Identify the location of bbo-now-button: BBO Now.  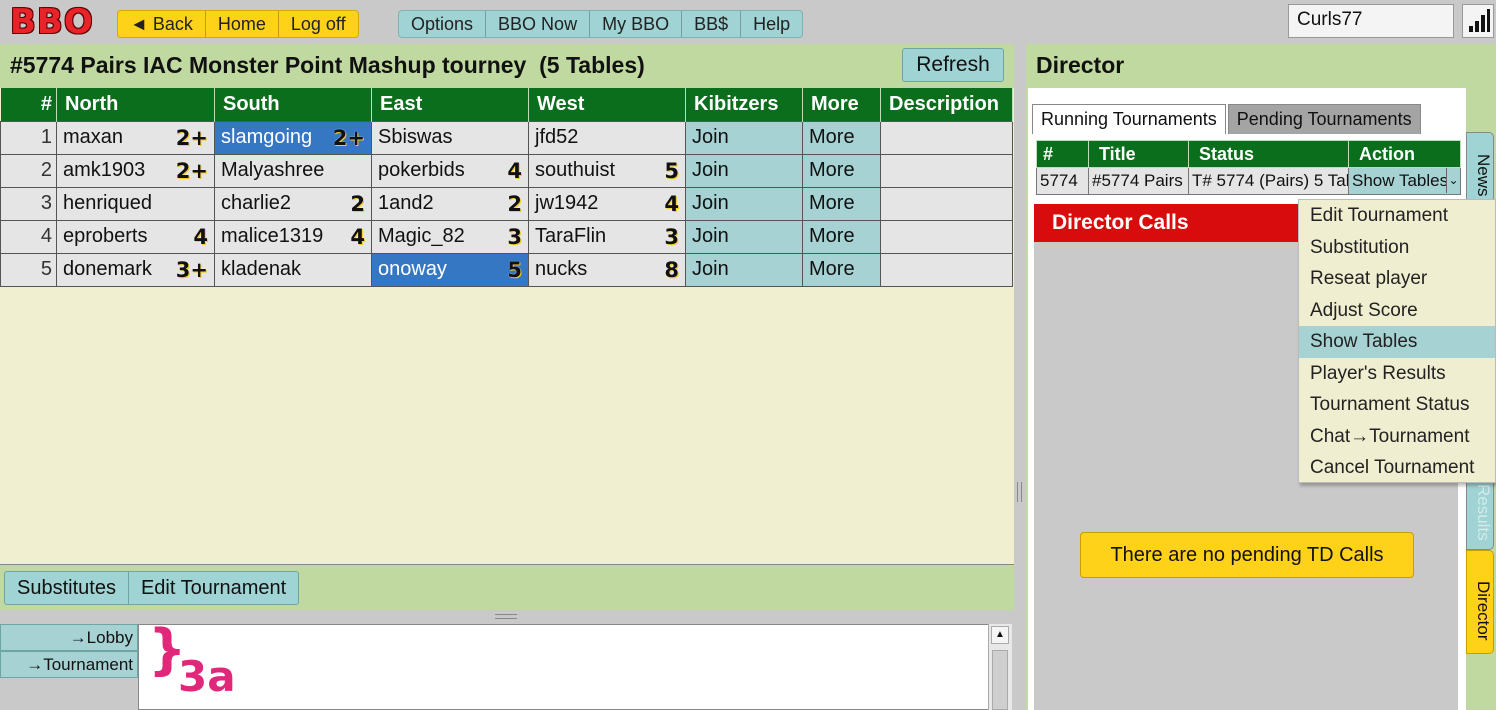
(538, 24).